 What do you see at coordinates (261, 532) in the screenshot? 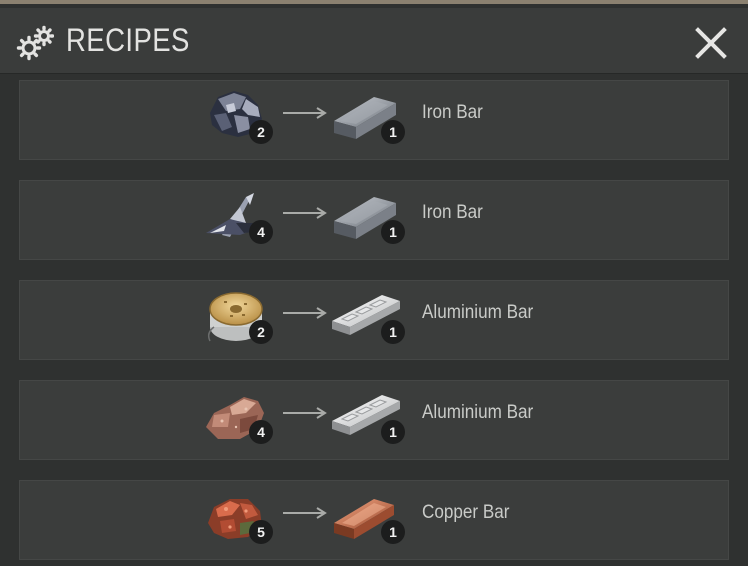
I see `ingredient-quantity-badge: 5` at bounding box center [261, 532].